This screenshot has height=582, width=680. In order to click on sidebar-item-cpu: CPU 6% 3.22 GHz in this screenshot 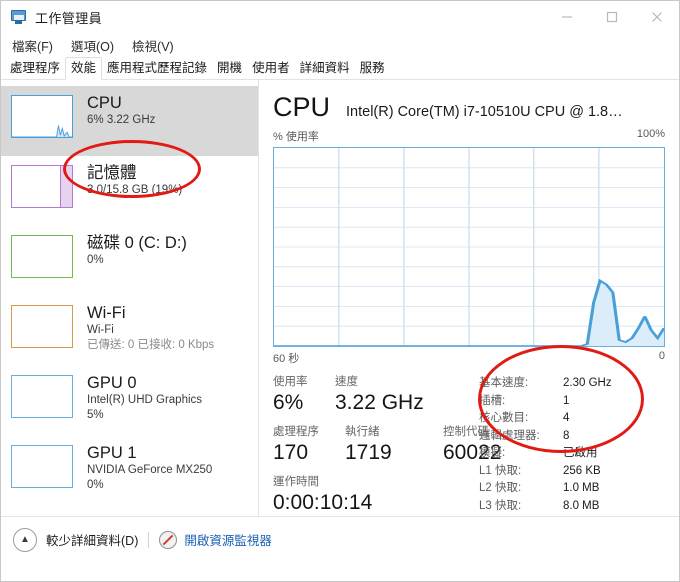, I will do `click(129, 121)`.